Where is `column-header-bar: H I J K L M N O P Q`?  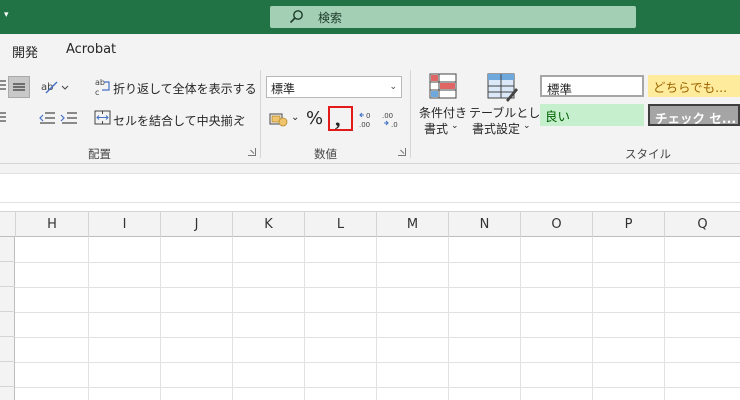
column-header-bar: H I J K L M N O P Q is located at coordinates (370, 224).